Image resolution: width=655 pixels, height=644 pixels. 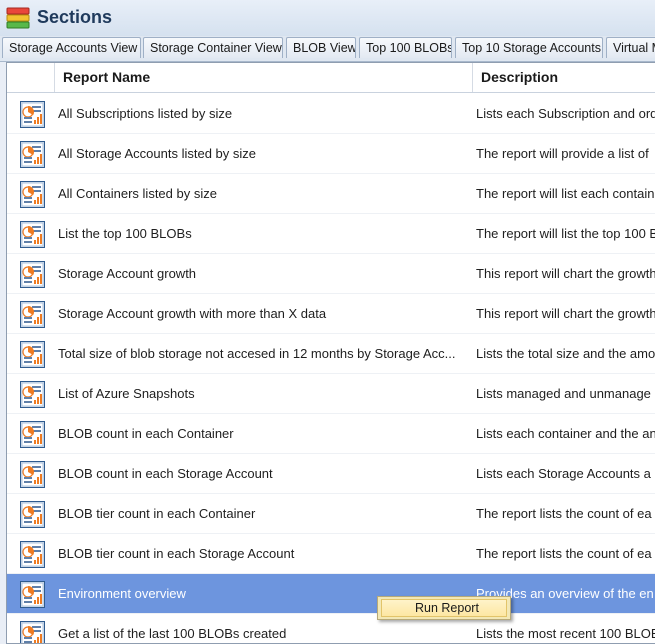 I want to click on grid-header: Report Name Description, so click(x=331, y=78).